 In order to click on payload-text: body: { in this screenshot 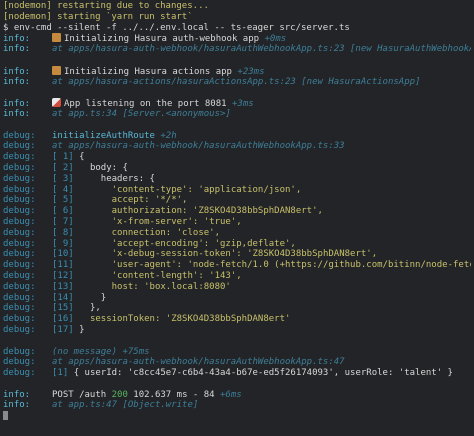, I will do `click(103, 167)`.